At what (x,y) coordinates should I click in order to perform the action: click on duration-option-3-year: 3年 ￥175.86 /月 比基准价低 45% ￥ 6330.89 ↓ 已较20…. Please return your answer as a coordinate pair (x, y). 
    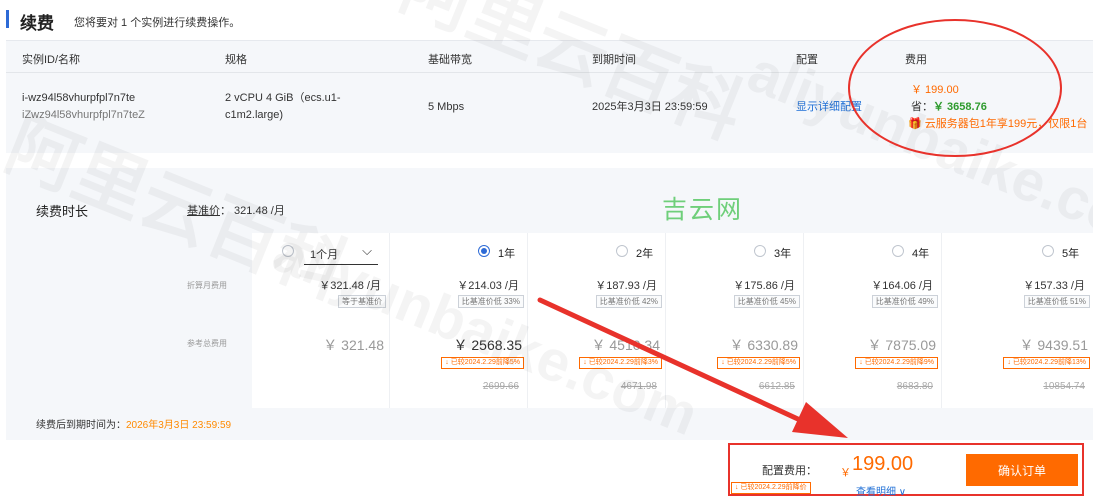
    Looking at the image, I should click on (735, 320).